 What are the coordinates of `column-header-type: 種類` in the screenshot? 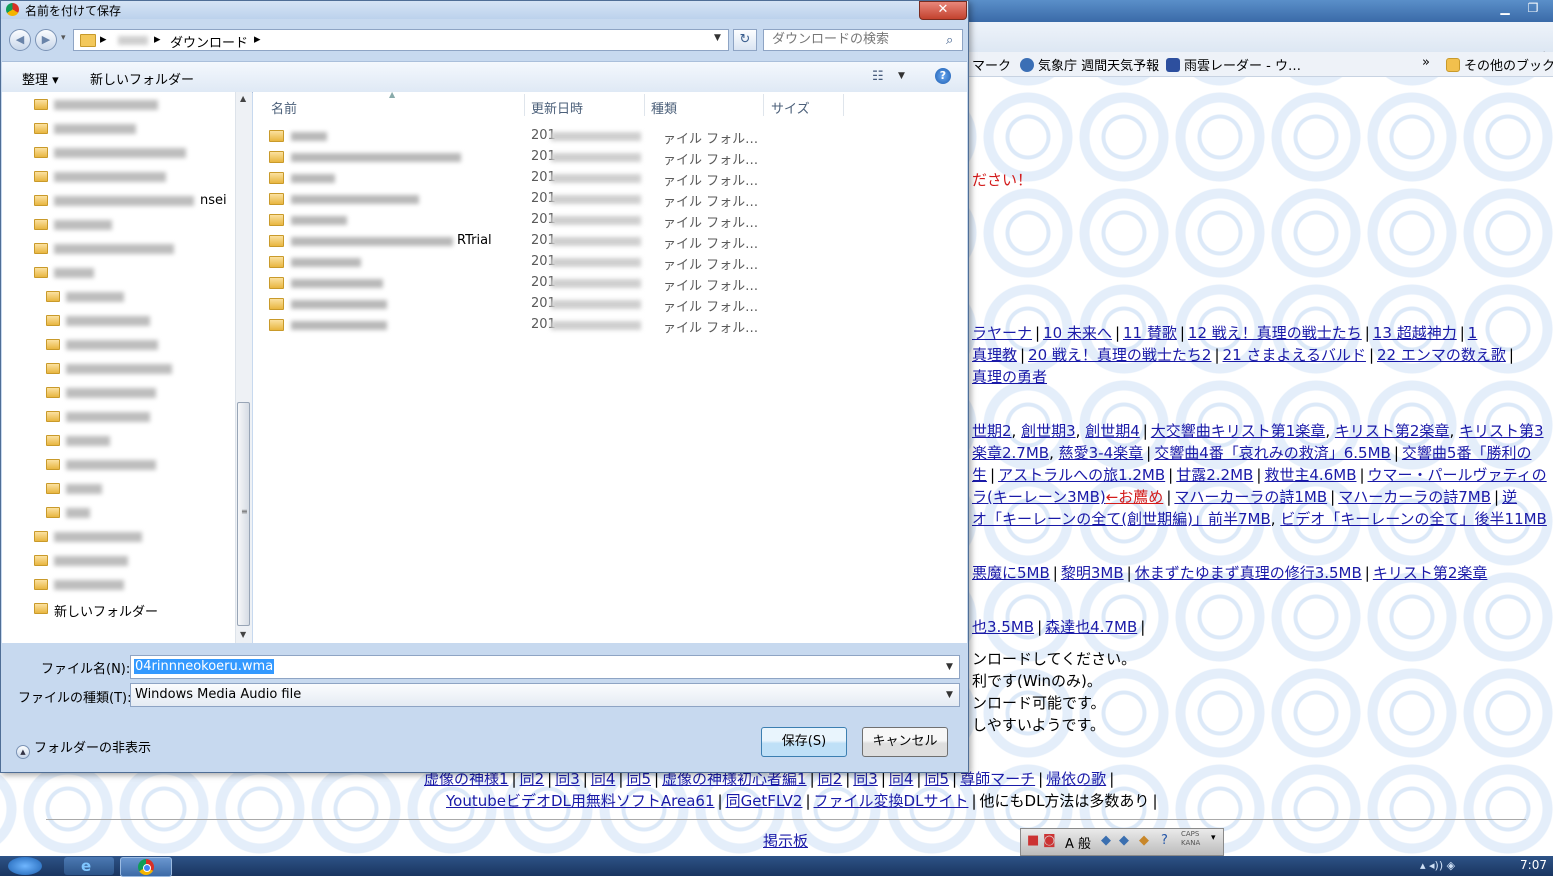 It's located at (664, 107).